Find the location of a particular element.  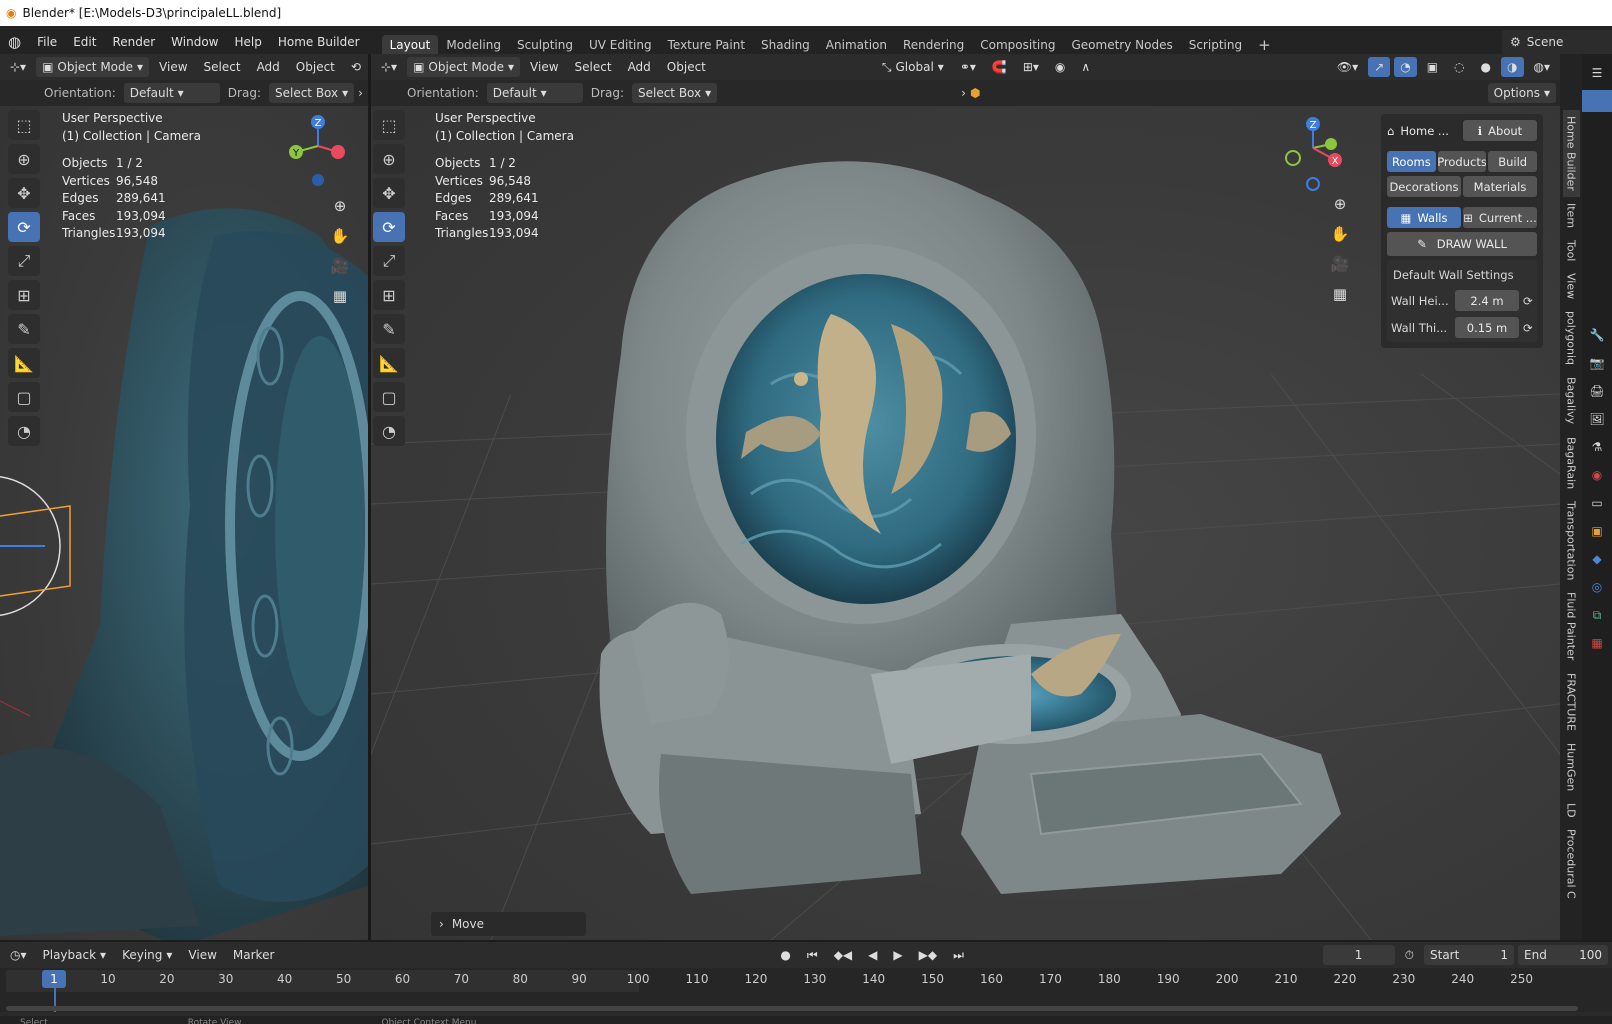

material-shading-icon: ◑ is located at coordinates (1512, 67).